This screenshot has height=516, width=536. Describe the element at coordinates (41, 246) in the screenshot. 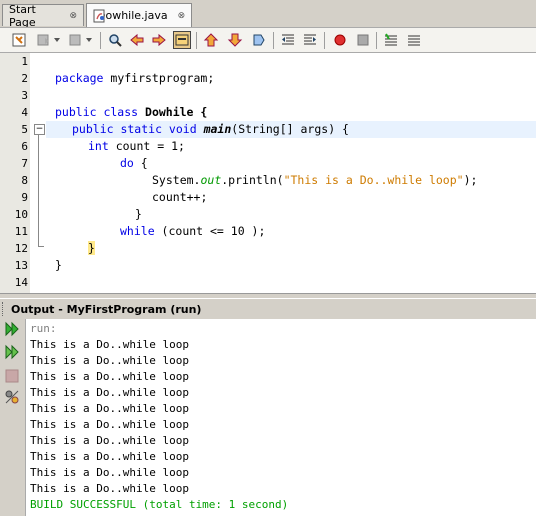

I see `fold-line-end` at that location.